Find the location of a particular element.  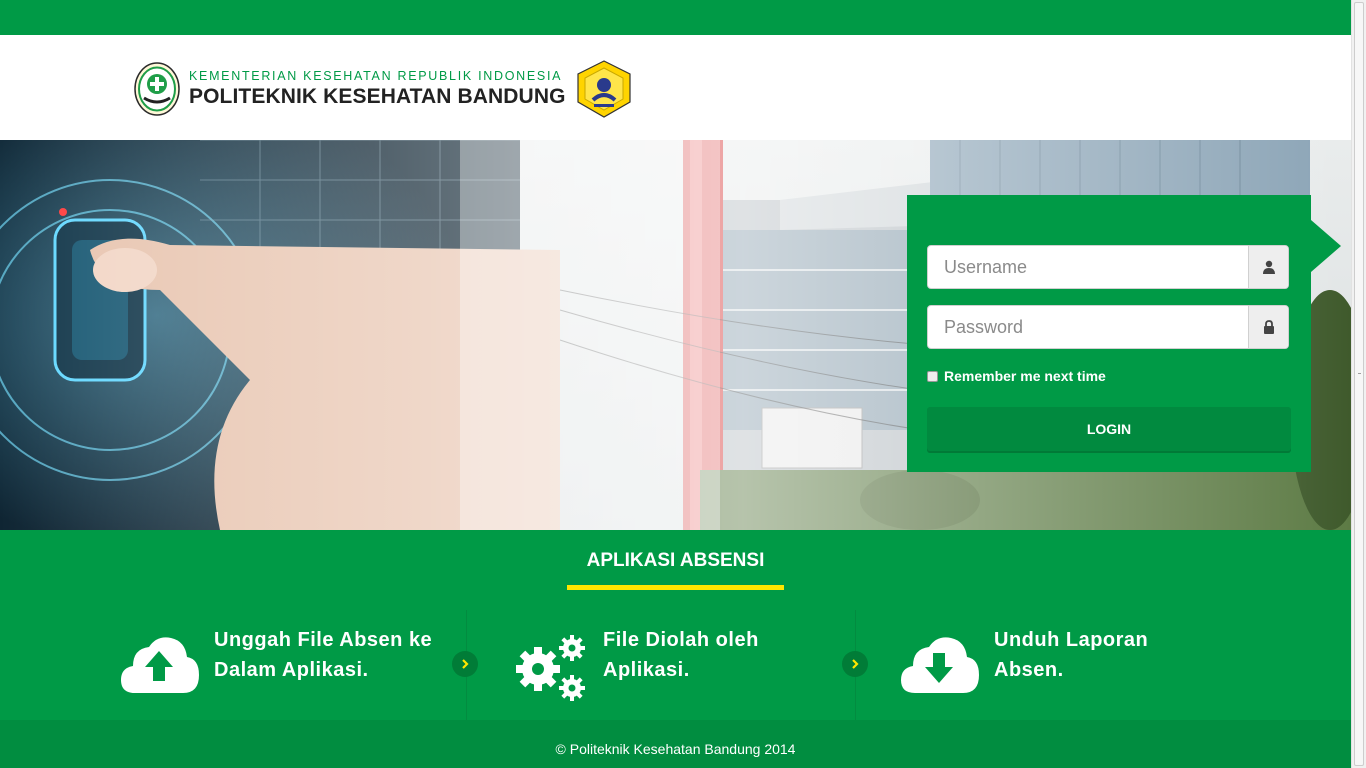

remember-me: Remember me next time is located at coordinates (1016, 376).